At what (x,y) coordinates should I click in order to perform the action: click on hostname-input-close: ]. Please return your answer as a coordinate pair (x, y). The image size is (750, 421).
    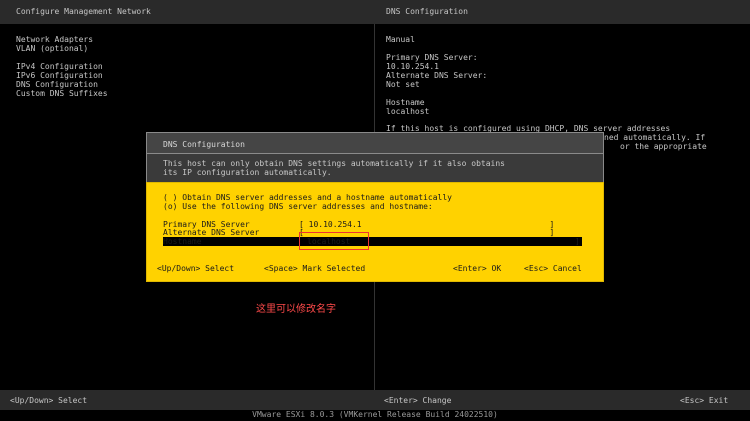
    Looking at the image, I should click on (577, 241).